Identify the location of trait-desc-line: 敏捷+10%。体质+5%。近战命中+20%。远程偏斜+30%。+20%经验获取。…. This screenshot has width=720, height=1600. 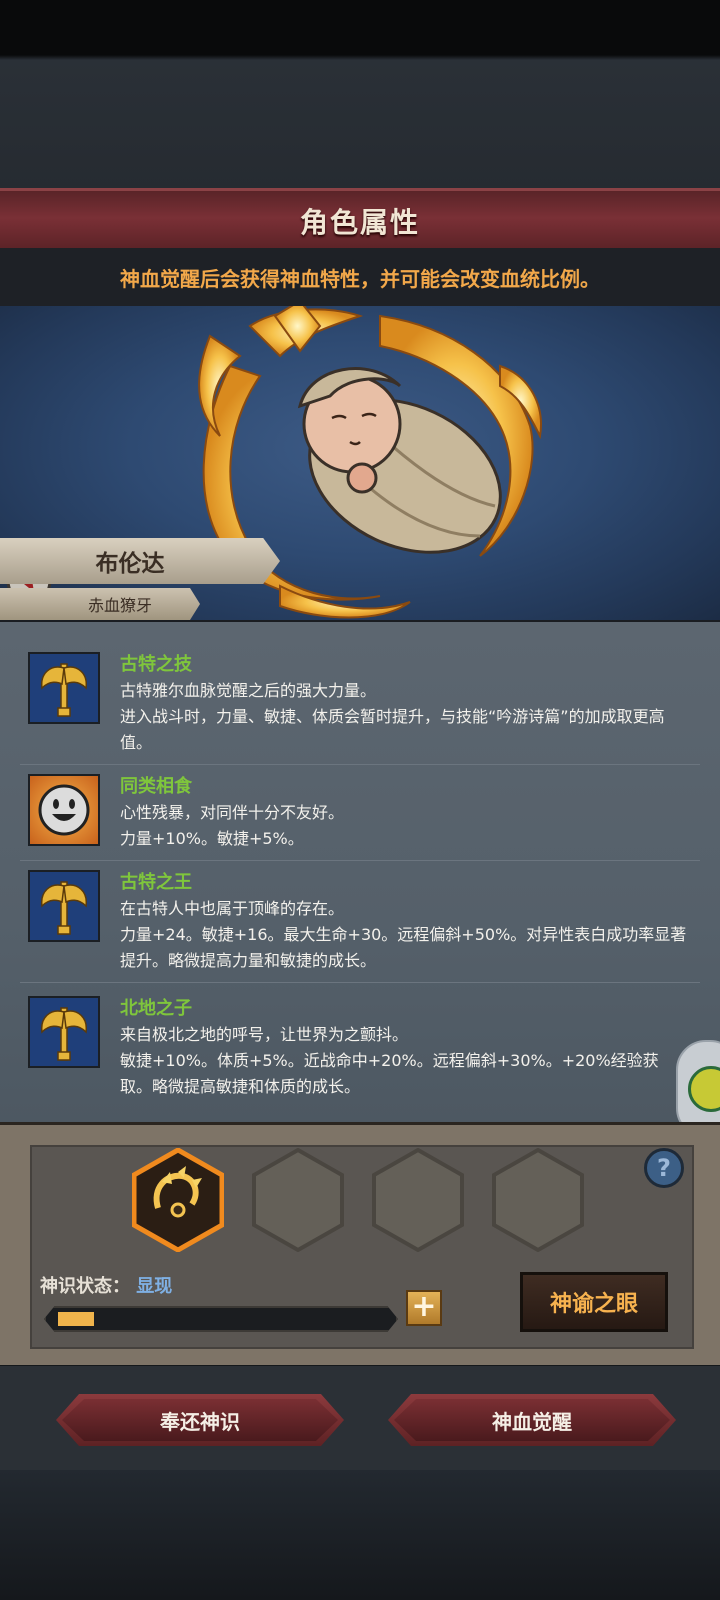
(389, 1073).